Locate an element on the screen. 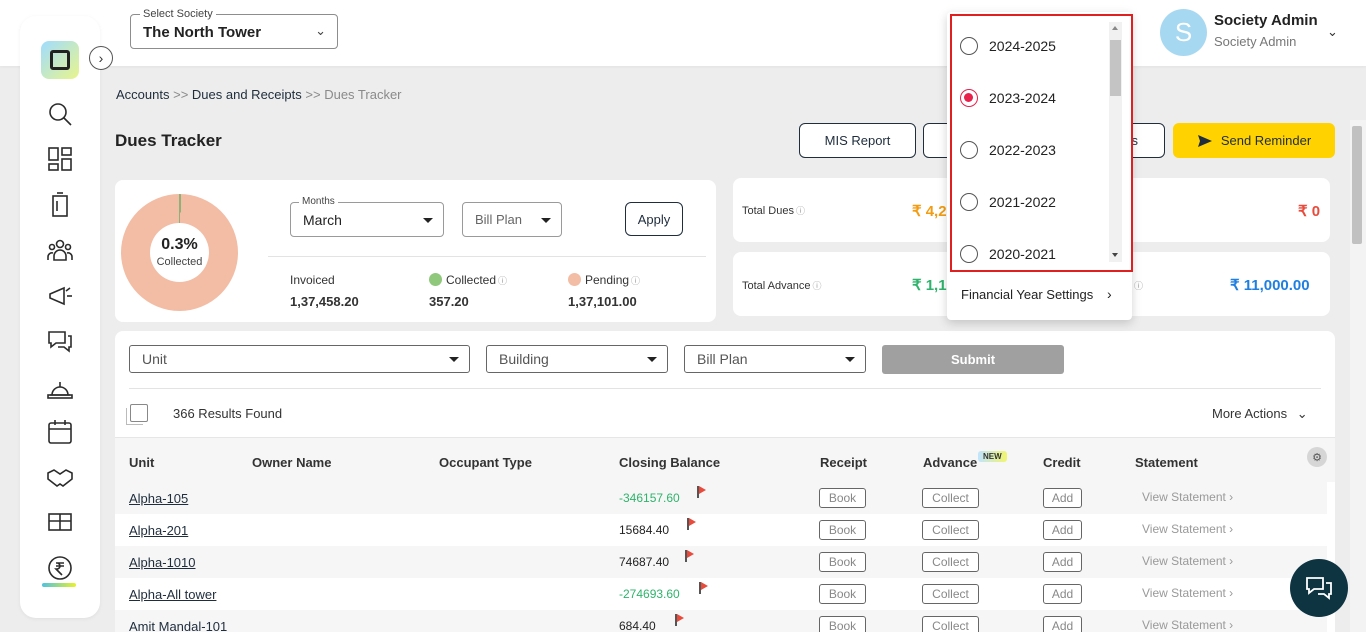 The height and width of the screenshot is (632, 1366). invoiced-value: 1,37,458.20 is located at coordinates (324, 301).